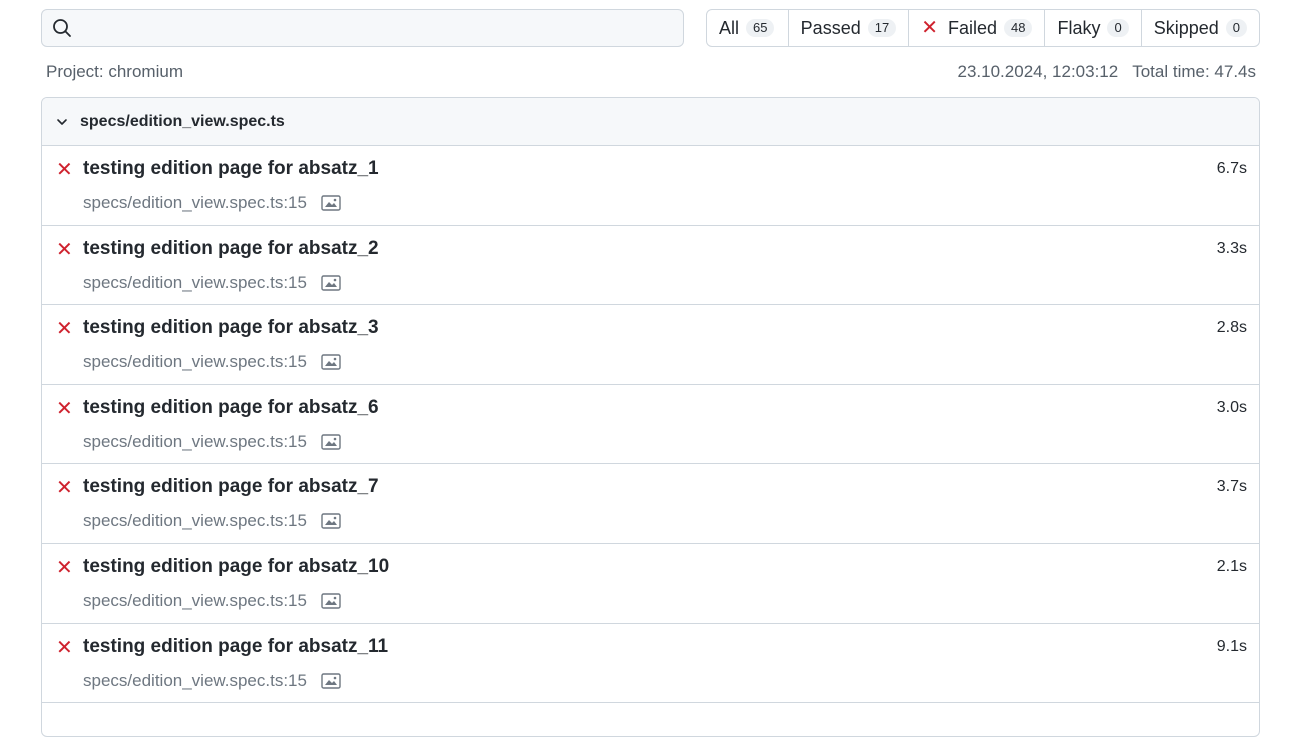 The width and height of the screenshot is (1293, 737). I want to click on test-title: testing edition page for absatz_1, so click(231, 169).